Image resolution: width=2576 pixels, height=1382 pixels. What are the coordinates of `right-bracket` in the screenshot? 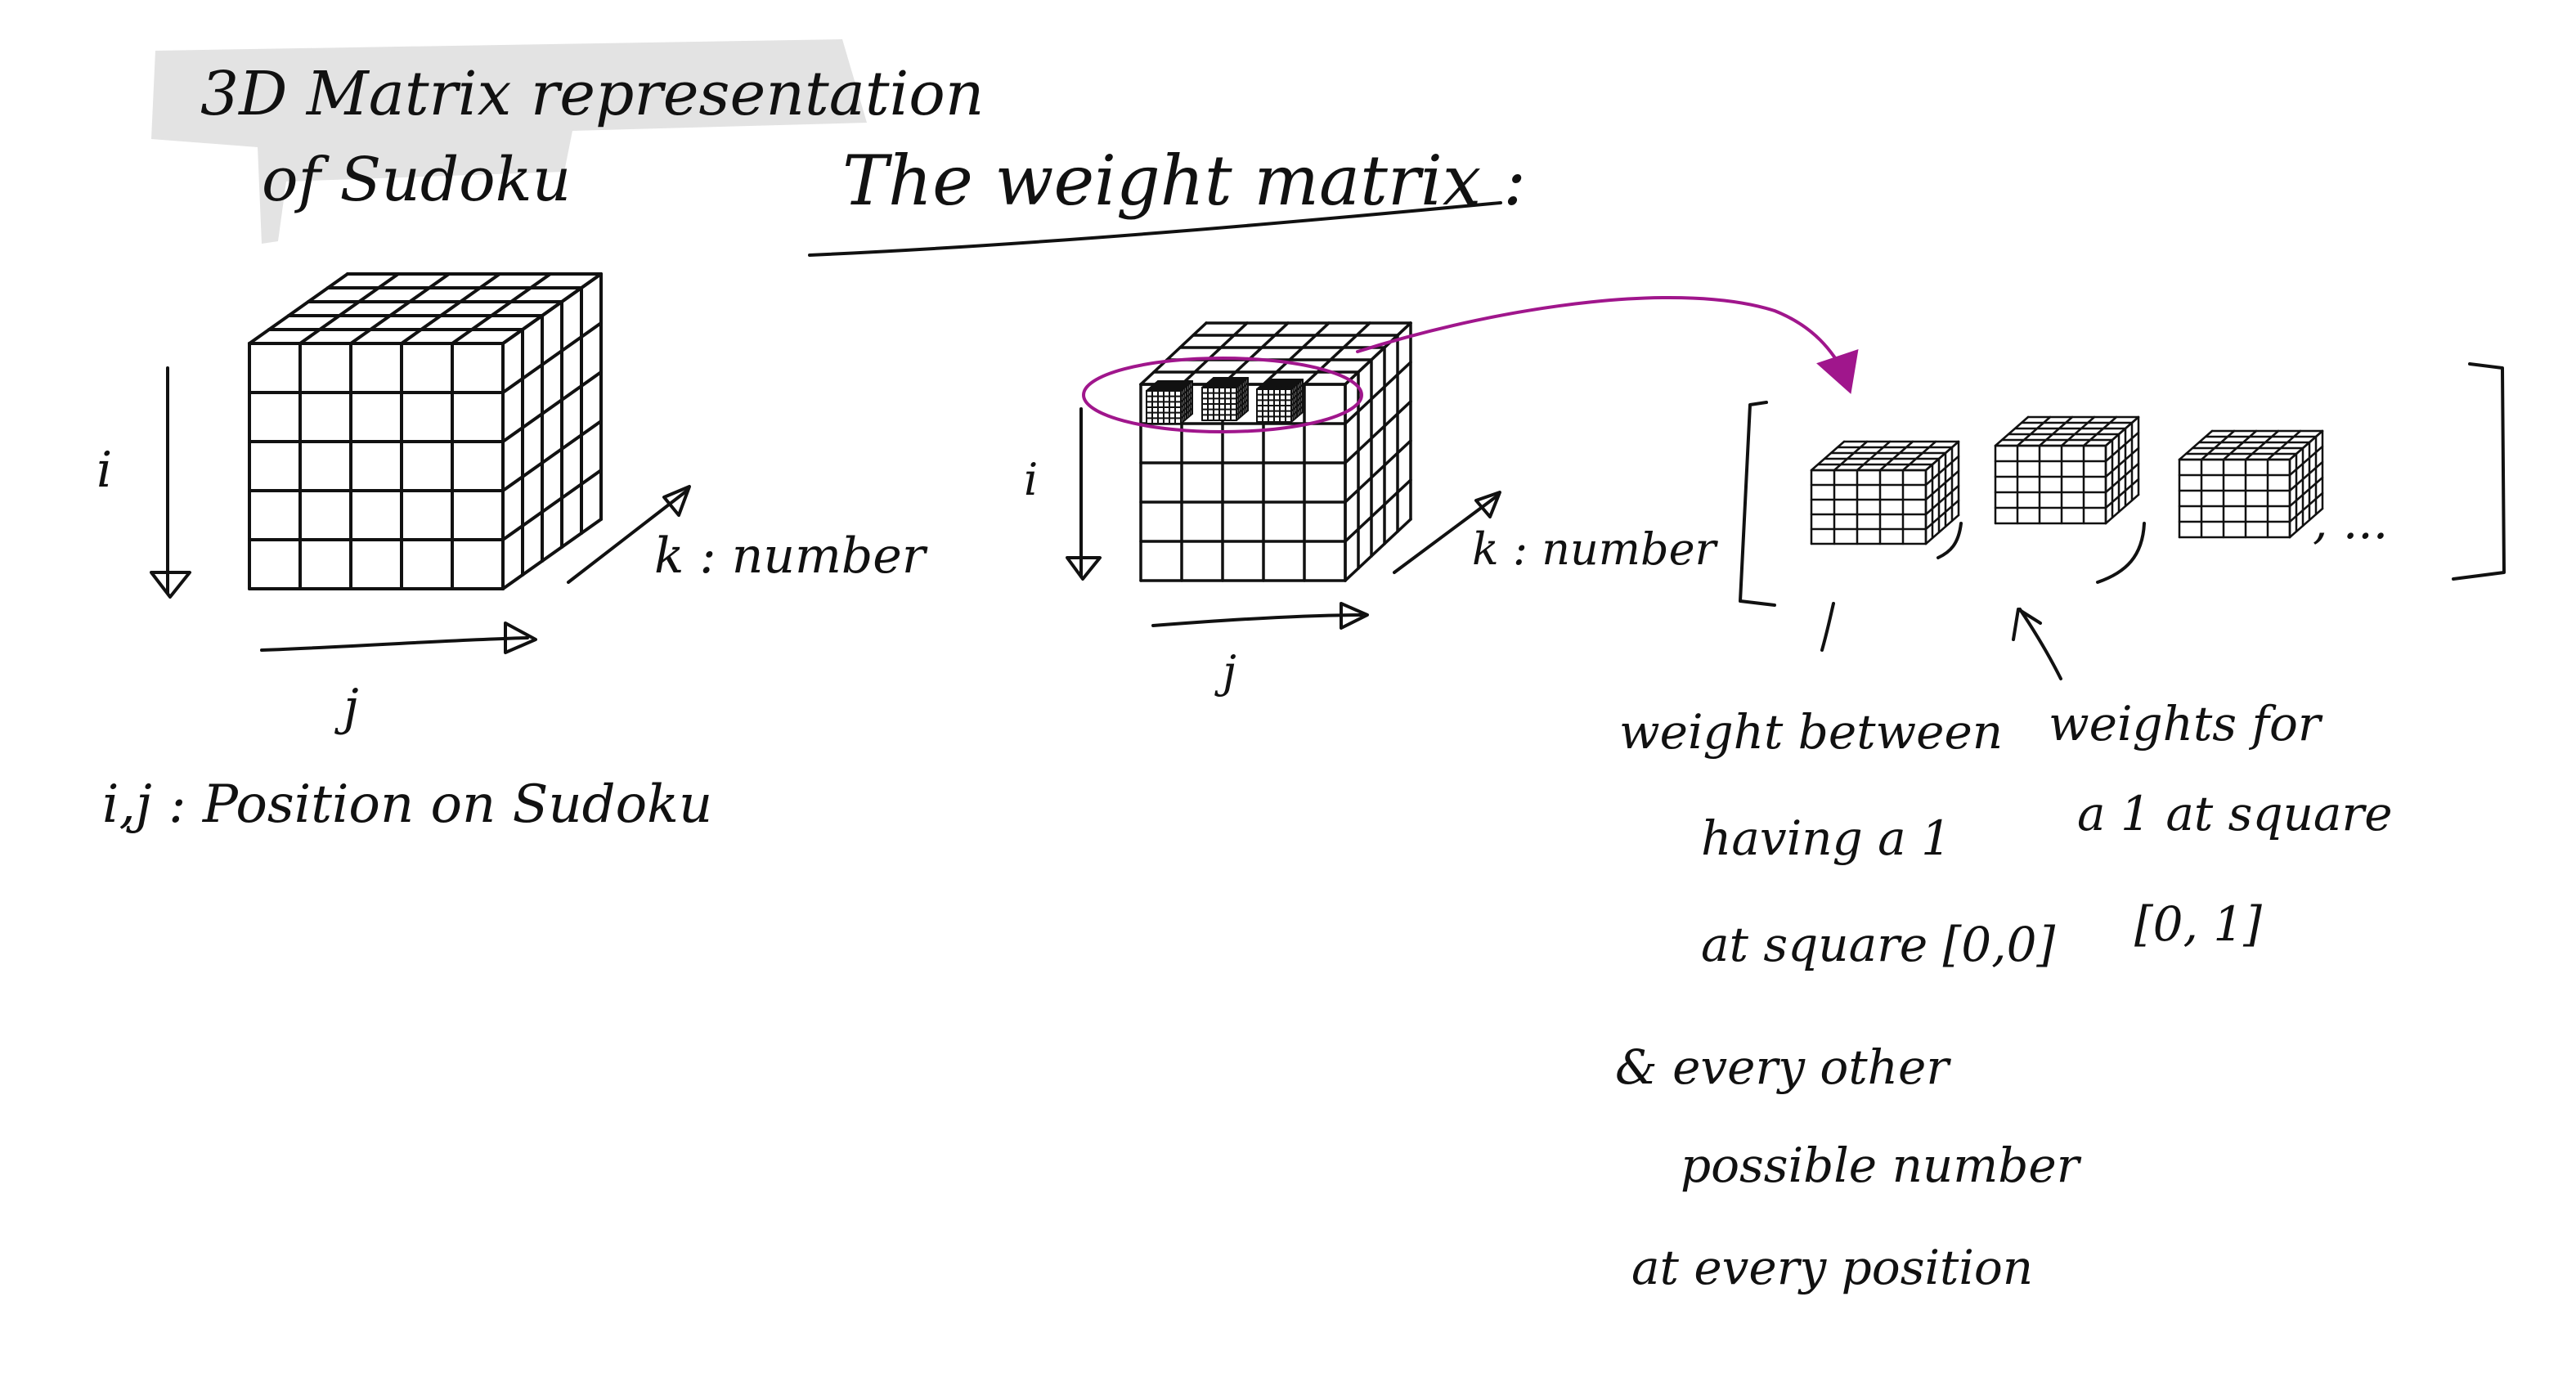 It's located at (2479, 471).